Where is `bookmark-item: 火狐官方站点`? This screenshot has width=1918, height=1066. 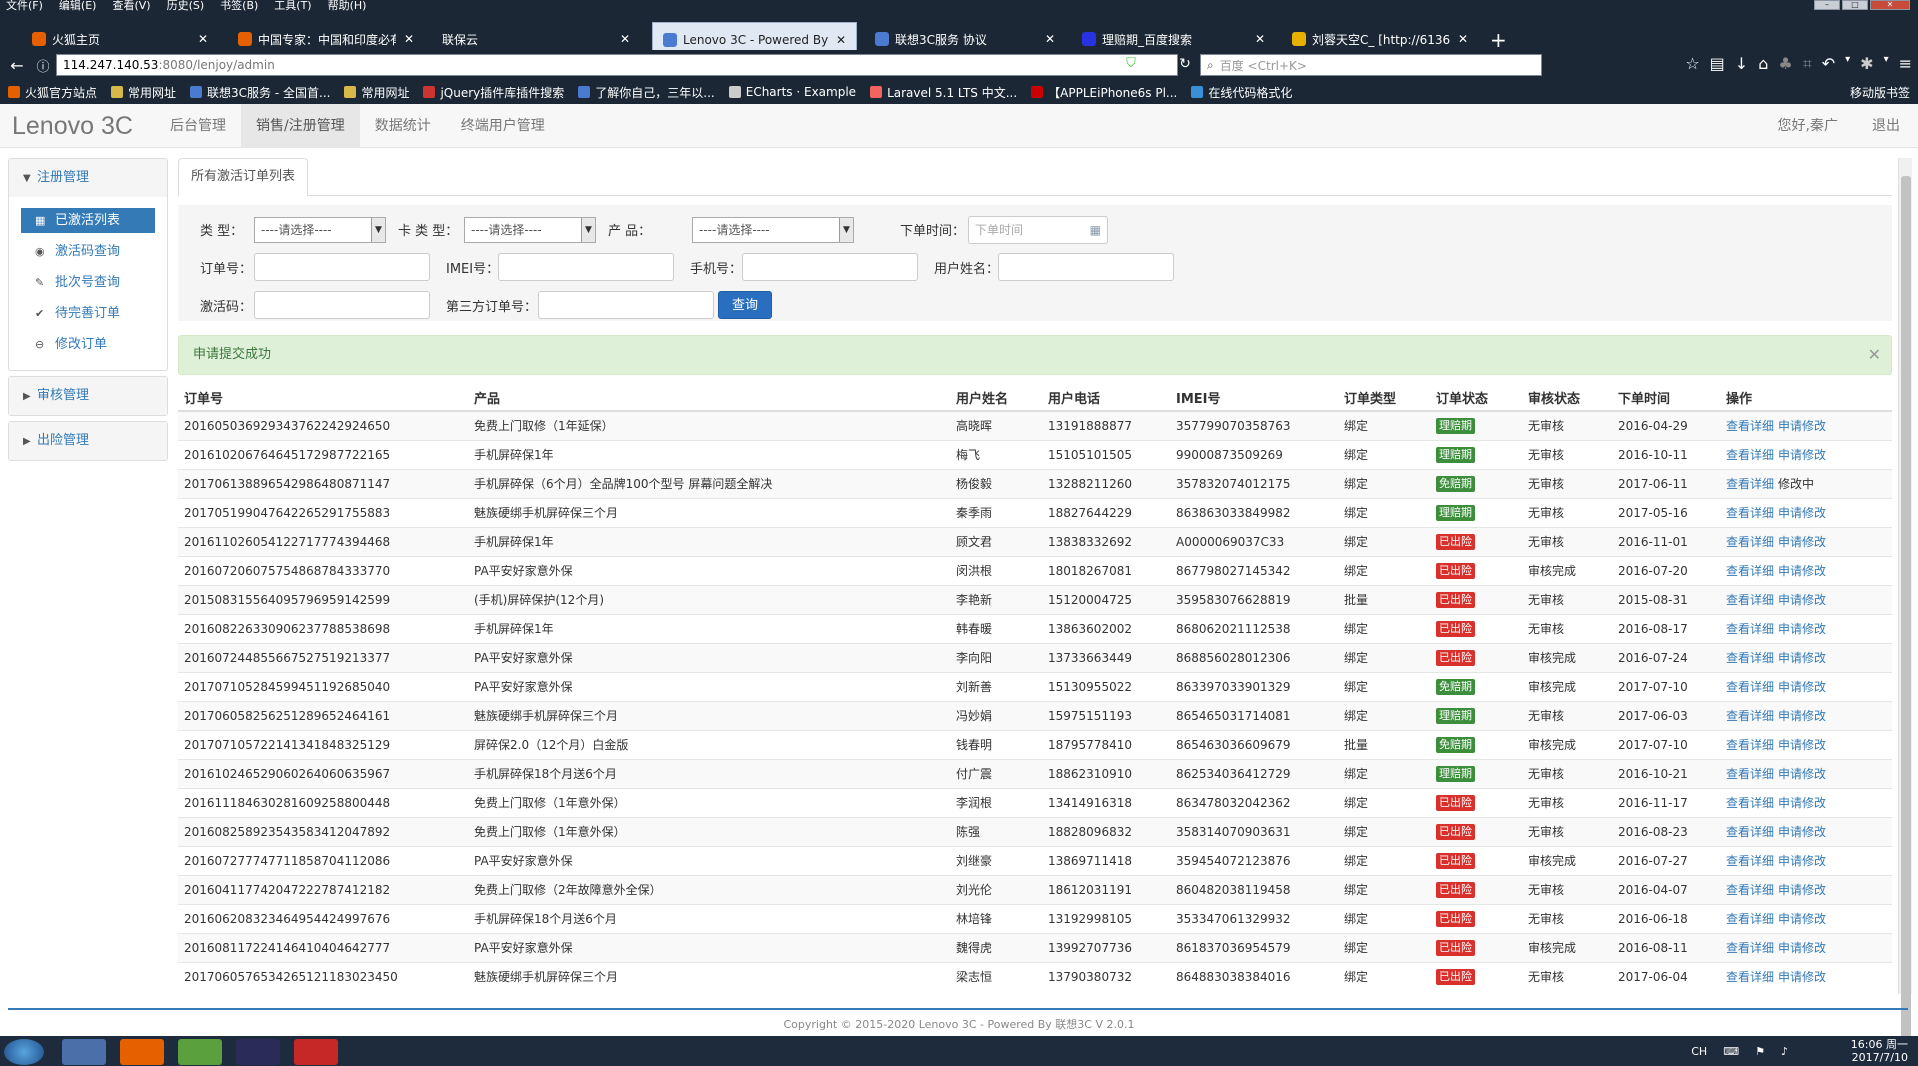 bookmark-item: 火狐官方站点 is located at coordinates (52, 92).